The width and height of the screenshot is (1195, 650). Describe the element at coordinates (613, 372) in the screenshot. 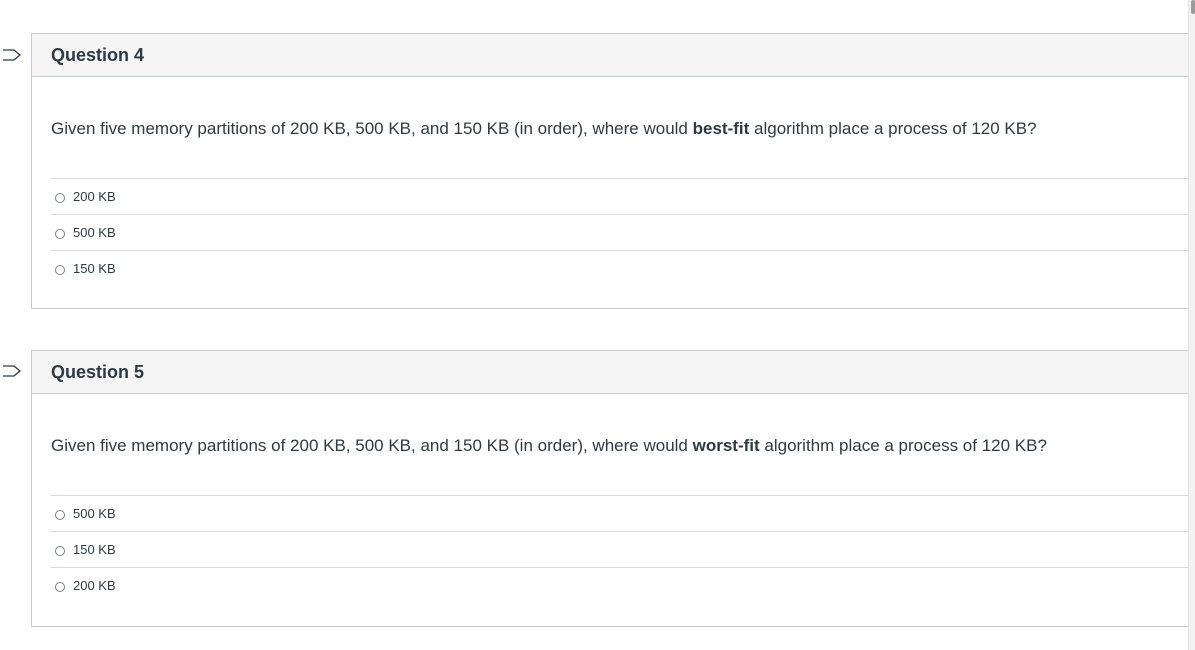

I see `question-header: Question 5` at that location.